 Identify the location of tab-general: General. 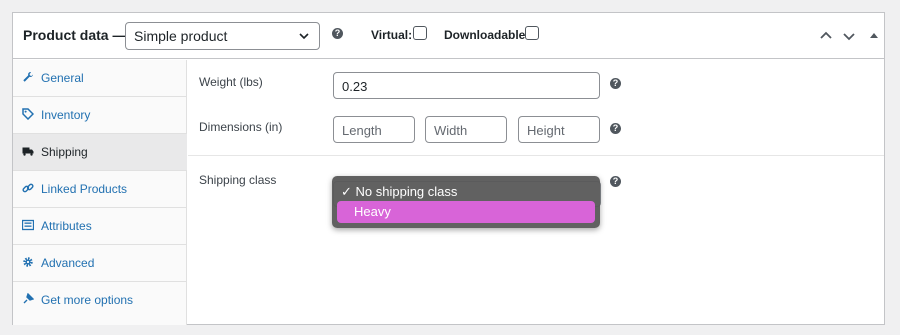
(100, 78).